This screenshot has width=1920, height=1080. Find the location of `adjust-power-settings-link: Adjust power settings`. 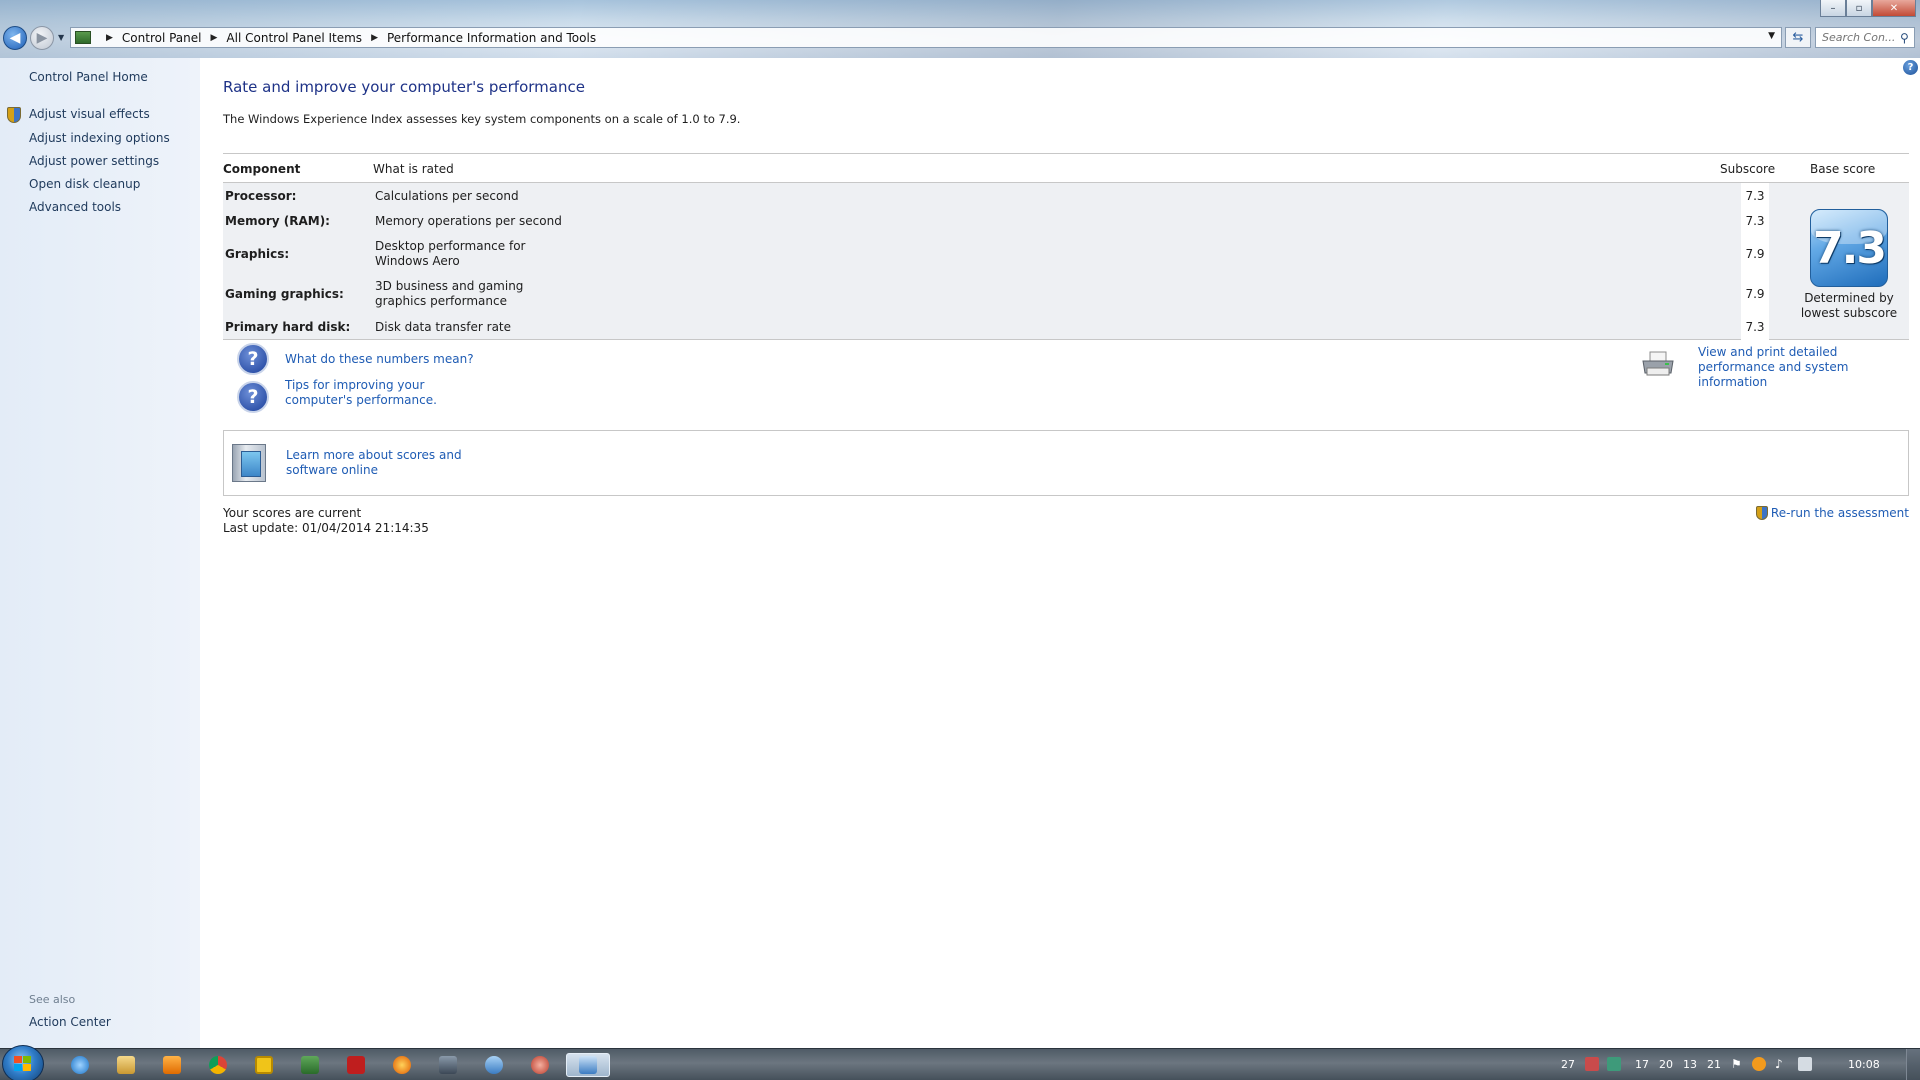

adjust-power-settings-link: Adjust power settings is located at coordinates (94, 161).